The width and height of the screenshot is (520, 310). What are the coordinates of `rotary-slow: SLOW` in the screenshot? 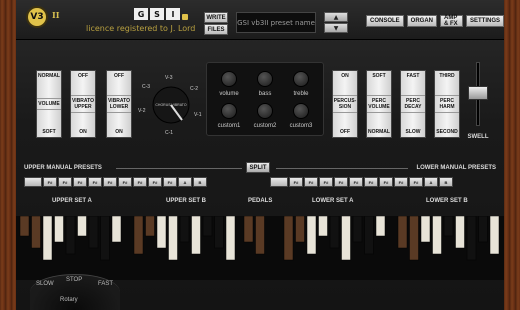 It's located at (45, 284).